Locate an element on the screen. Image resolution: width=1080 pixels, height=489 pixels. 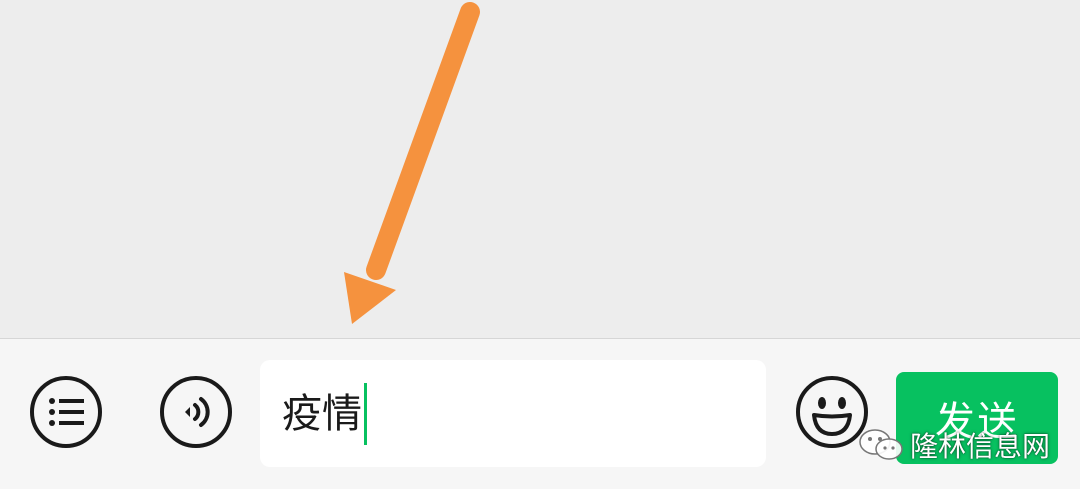
list-icon is located at coordinates (66, 412).